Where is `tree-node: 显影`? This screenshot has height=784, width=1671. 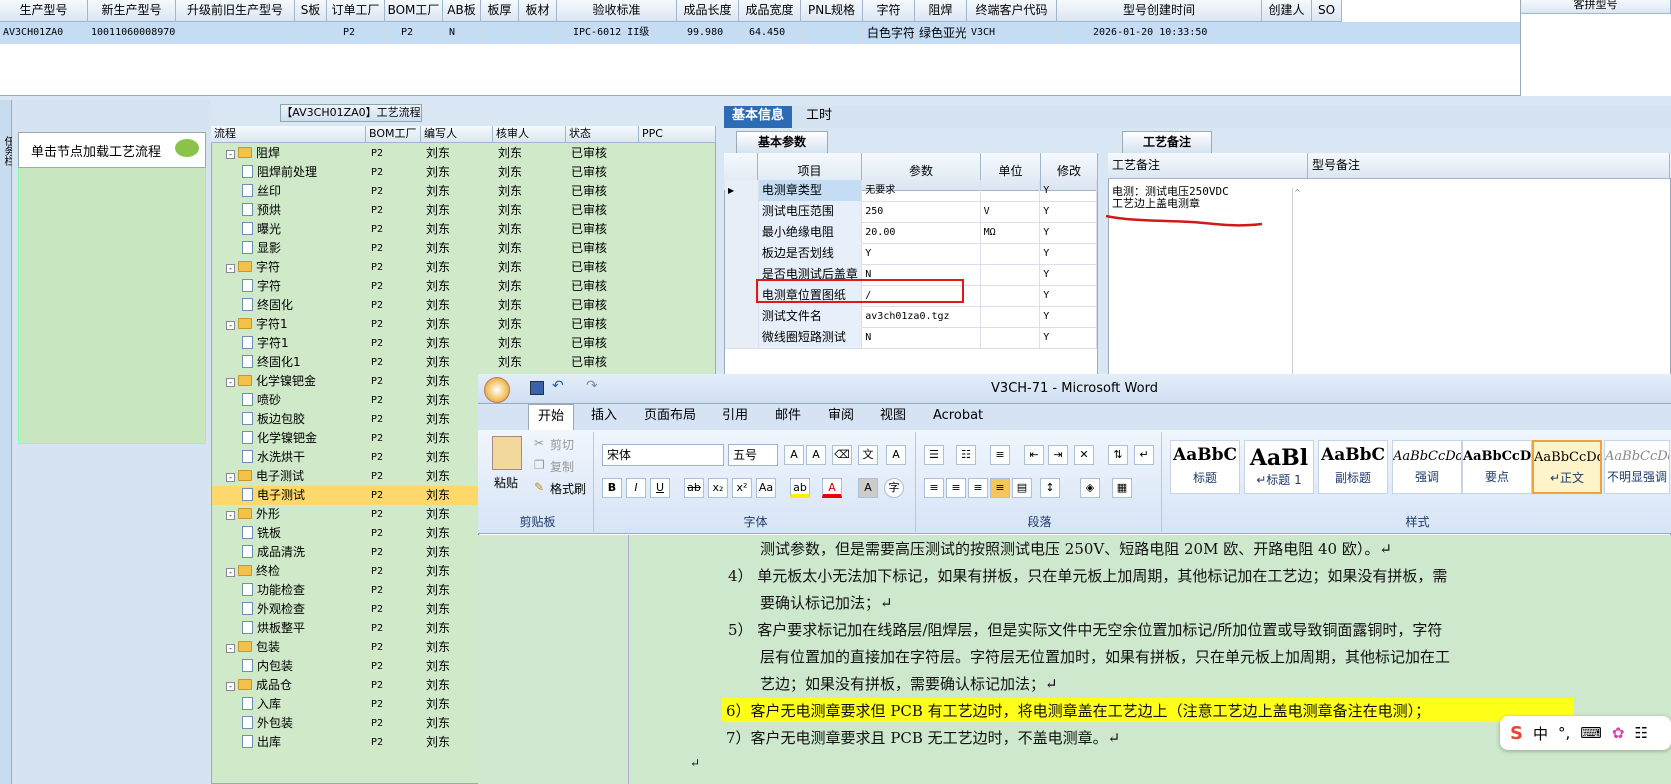 tree-node: 显影 is located at coordinates (289, 248).